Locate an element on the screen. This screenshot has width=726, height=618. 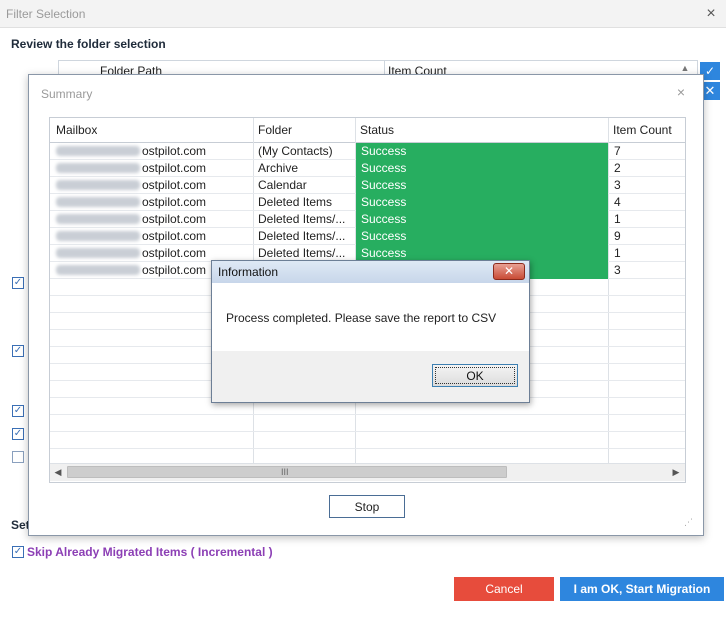
start-migration-button: I am OK, Start Migration is located at coordinates (642, 589).